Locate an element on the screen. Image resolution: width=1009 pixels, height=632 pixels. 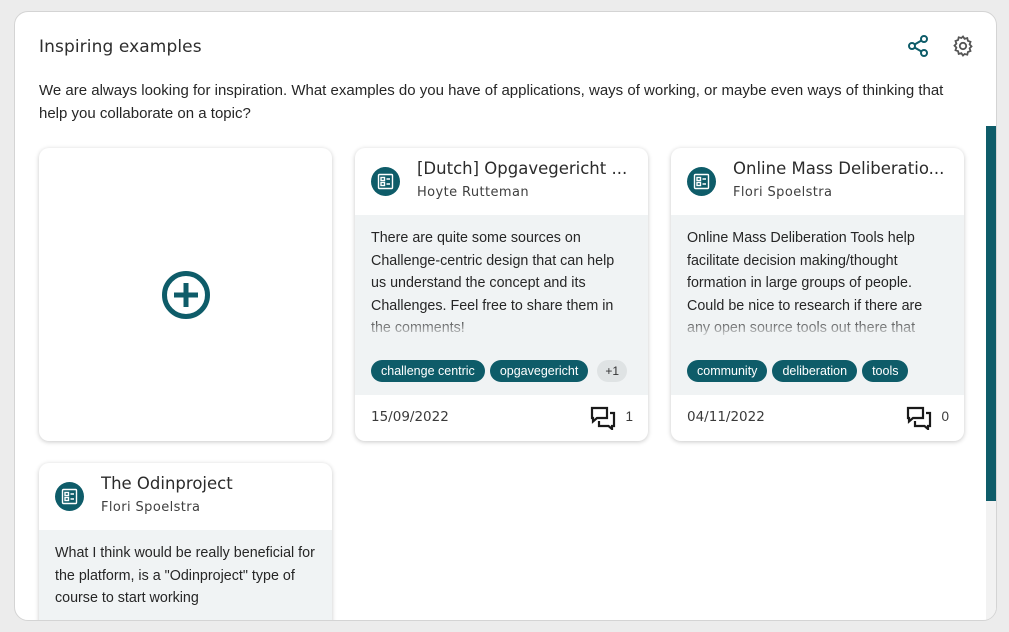
tag-list: challenge centric opgavegericht +1 is located at coordinates (499, 371).